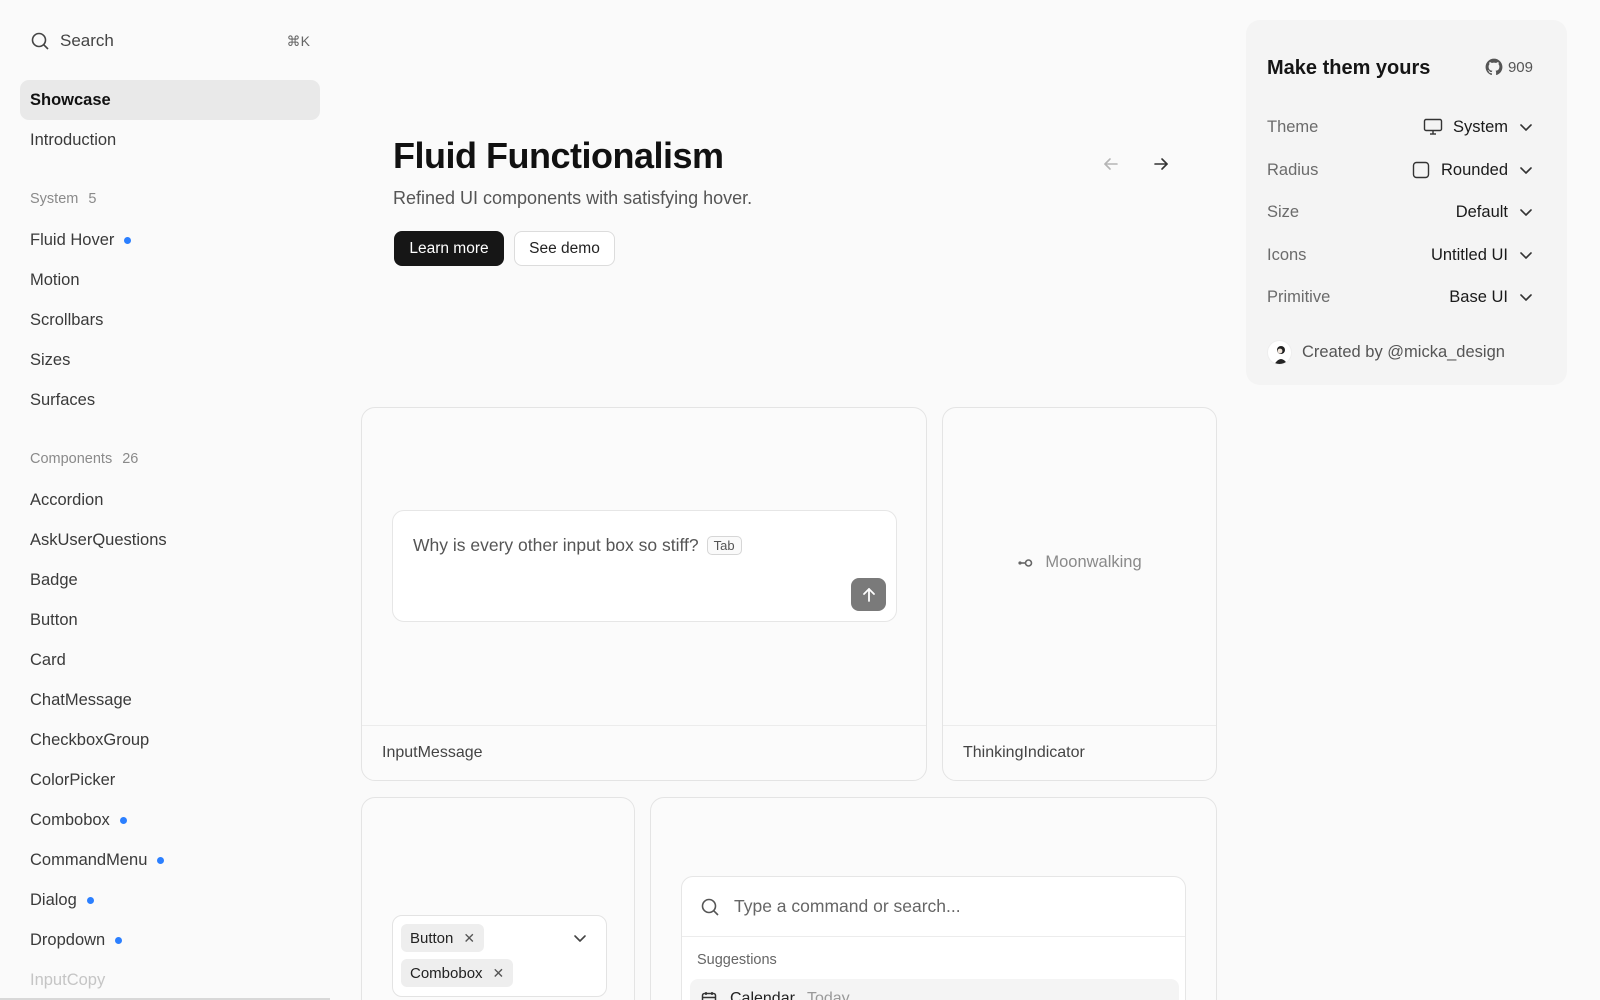  I want to click on sidebar-item-dialog: Dialog, so click(170, 900).